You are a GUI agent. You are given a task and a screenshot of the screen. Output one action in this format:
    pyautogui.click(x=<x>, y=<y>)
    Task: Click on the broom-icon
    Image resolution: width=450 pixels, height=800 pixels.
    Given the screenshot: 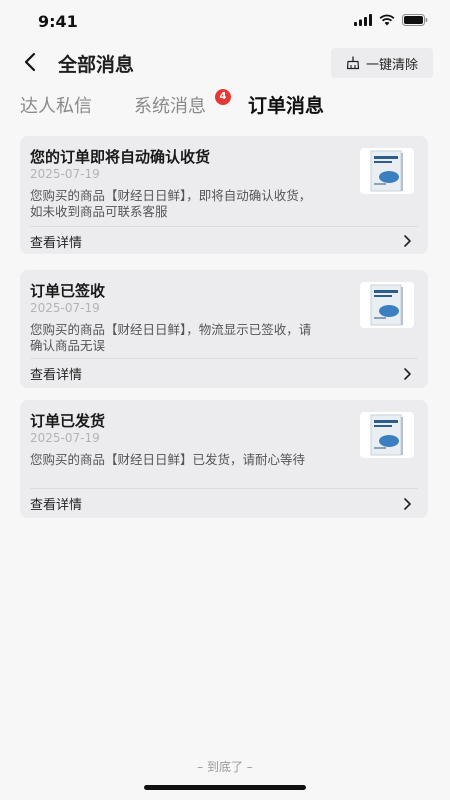 What is the action you would take?
    pyautogui.click(x=353, y=63)
    